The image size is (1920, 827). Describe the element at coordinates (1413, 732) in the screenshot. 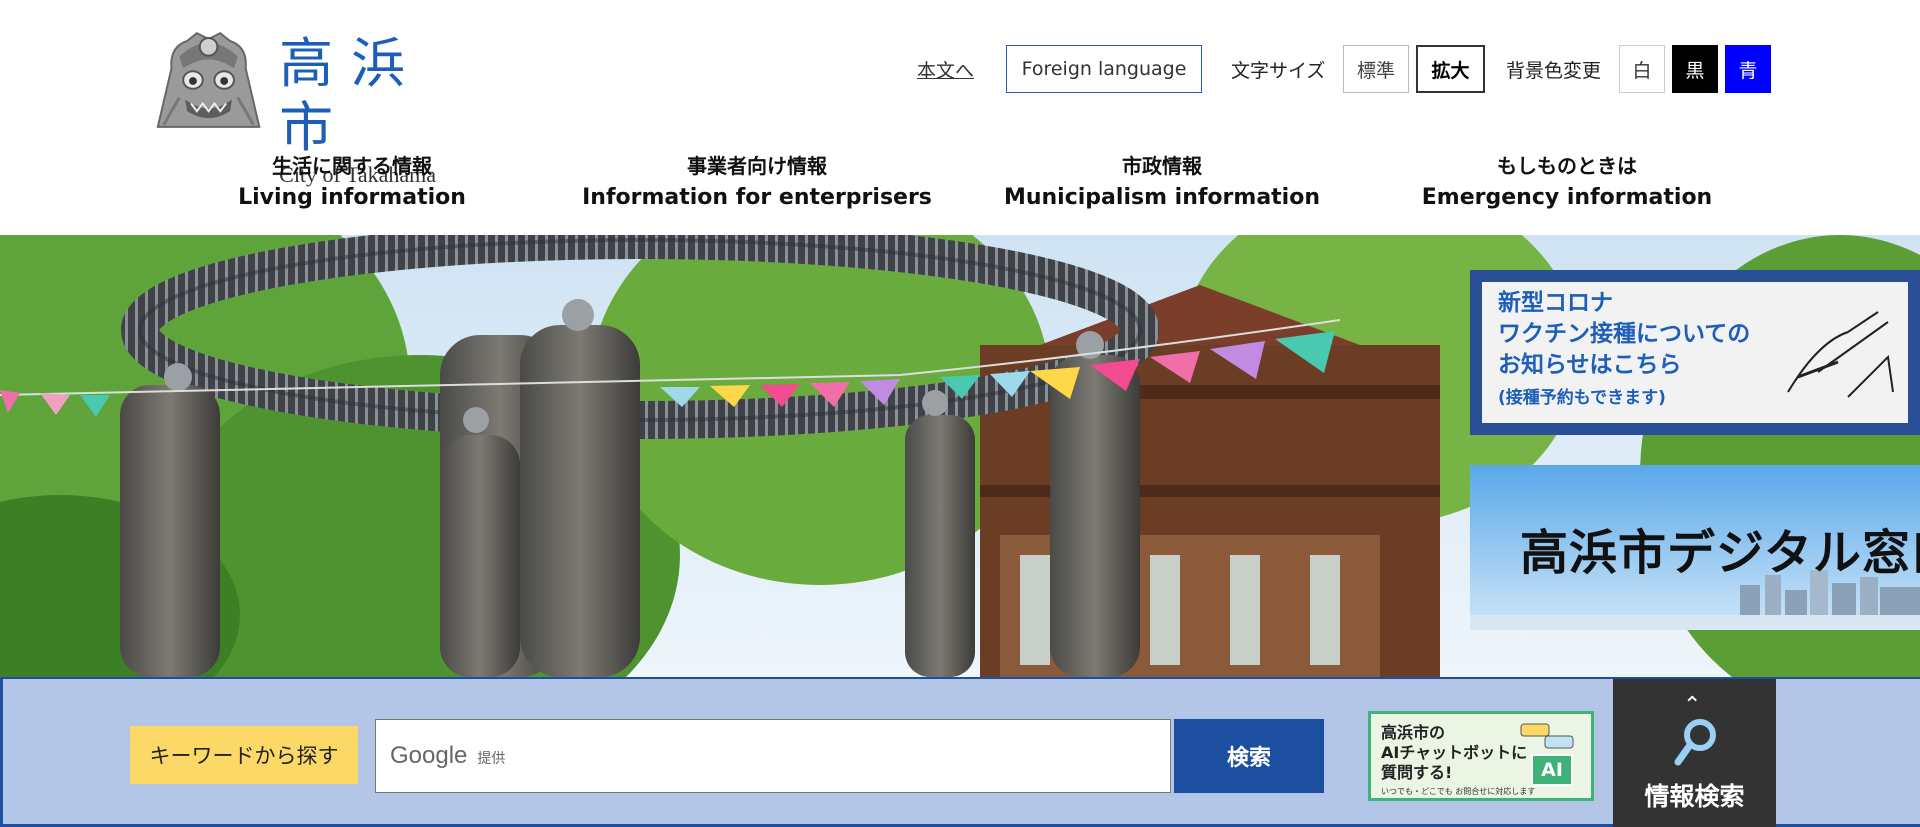

I see `ai-banner-line: 高浜市の` at that location.